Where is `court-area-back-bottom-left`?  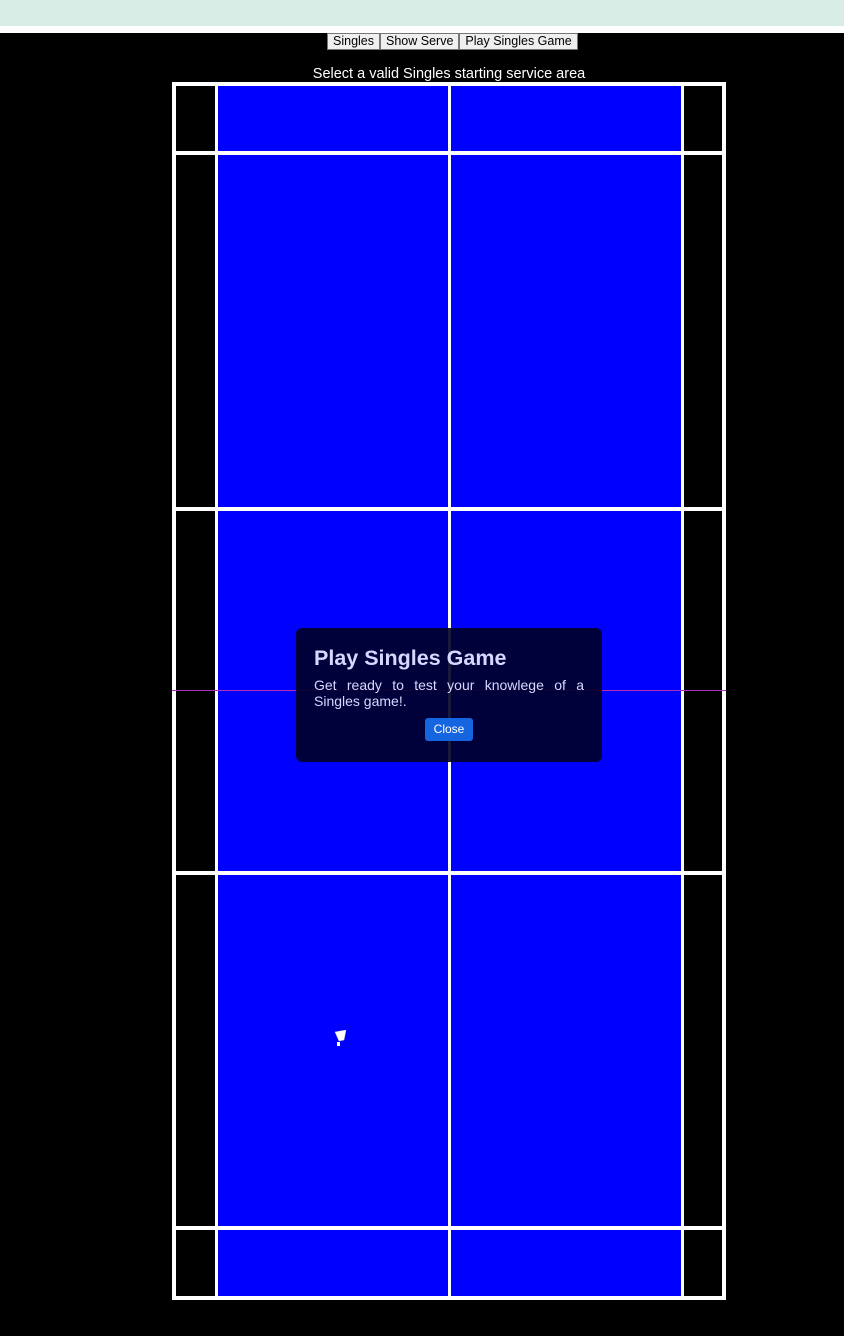
court-area-back-bottom-left is located at coordinates (333, 1263).